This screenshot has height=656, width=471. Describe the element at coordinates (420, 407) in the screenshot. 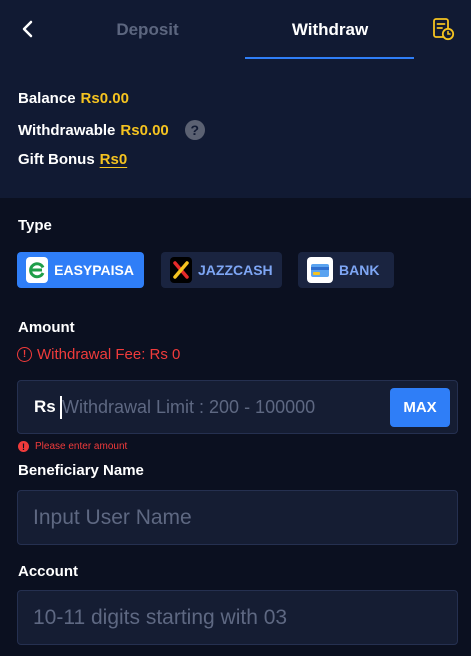

I see `max-button: MAX` at that location.